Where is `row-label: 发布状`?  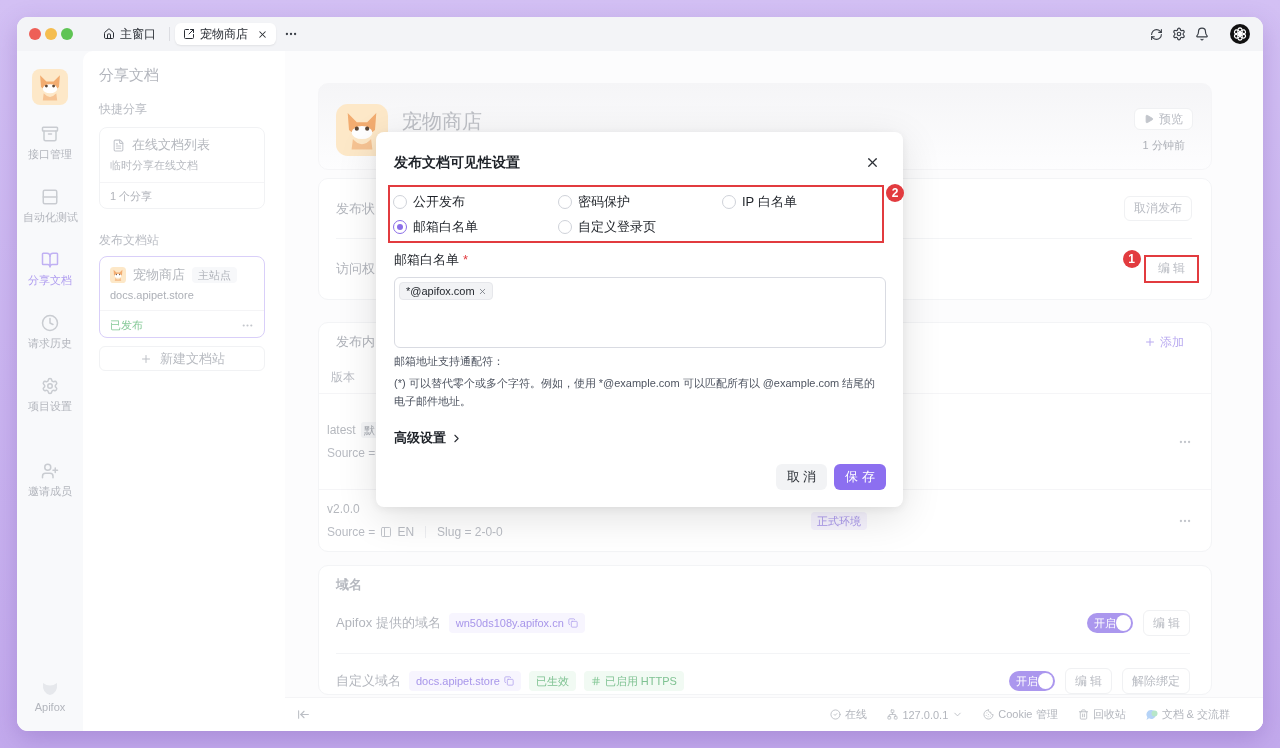 row-label: 发布状 is located at coordinates (355, 208).